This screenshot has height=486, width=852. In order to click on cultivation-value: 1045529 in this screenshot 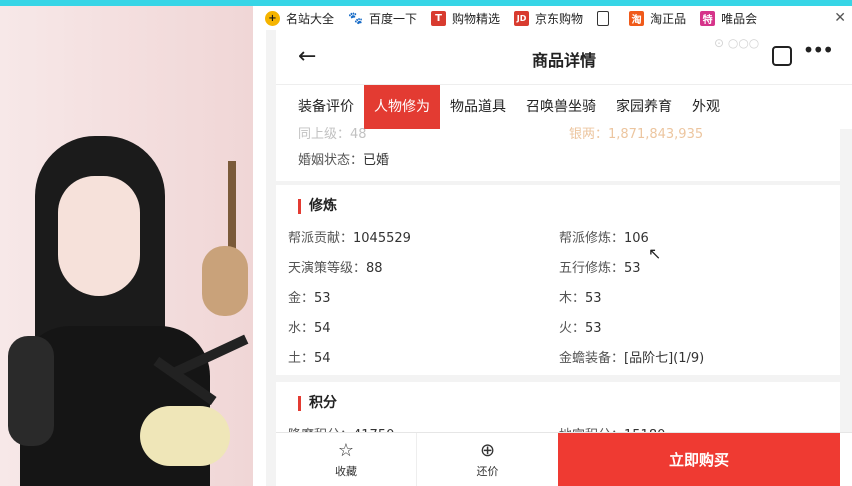, I will do `click(382, 238)`.